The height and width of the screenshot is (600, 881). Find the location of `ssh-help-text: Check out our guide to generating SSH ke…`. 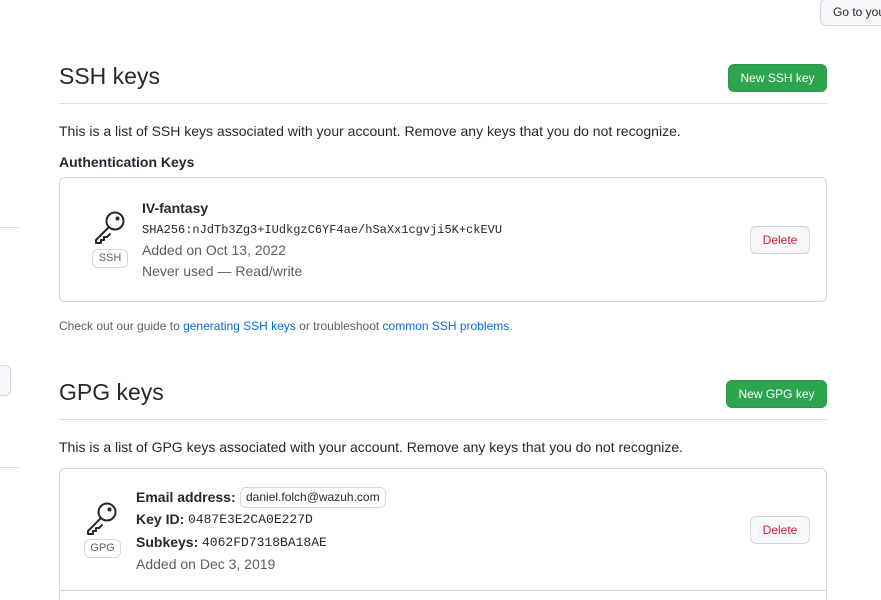

ssh-help-text: Check out our guide to generating SSH ke… is located at coordinates (286, 326).